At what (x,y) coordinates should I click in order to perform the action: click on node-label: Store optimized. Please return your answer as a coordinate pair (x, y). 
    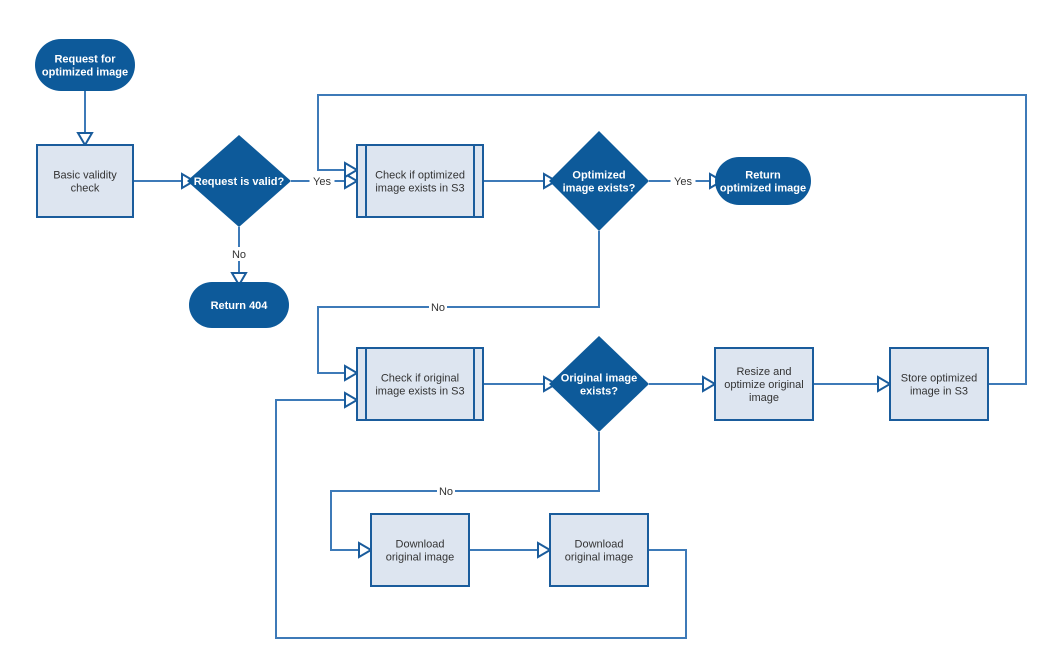
    Looking at the image, I should click on (939, 379).